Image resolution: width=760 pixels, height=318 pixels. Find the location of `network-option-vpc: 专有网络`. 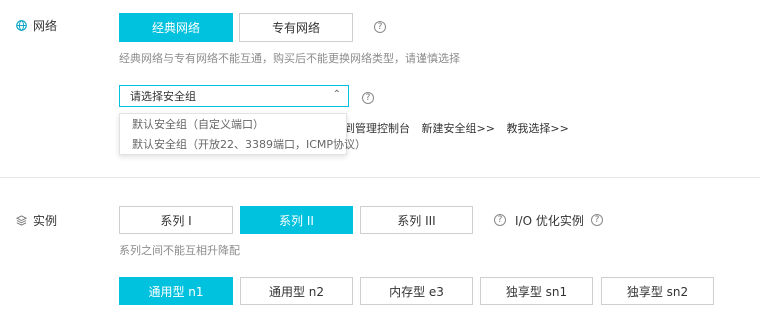

network-option-vpc: 专有网络 is located at coordinates (296, 27).